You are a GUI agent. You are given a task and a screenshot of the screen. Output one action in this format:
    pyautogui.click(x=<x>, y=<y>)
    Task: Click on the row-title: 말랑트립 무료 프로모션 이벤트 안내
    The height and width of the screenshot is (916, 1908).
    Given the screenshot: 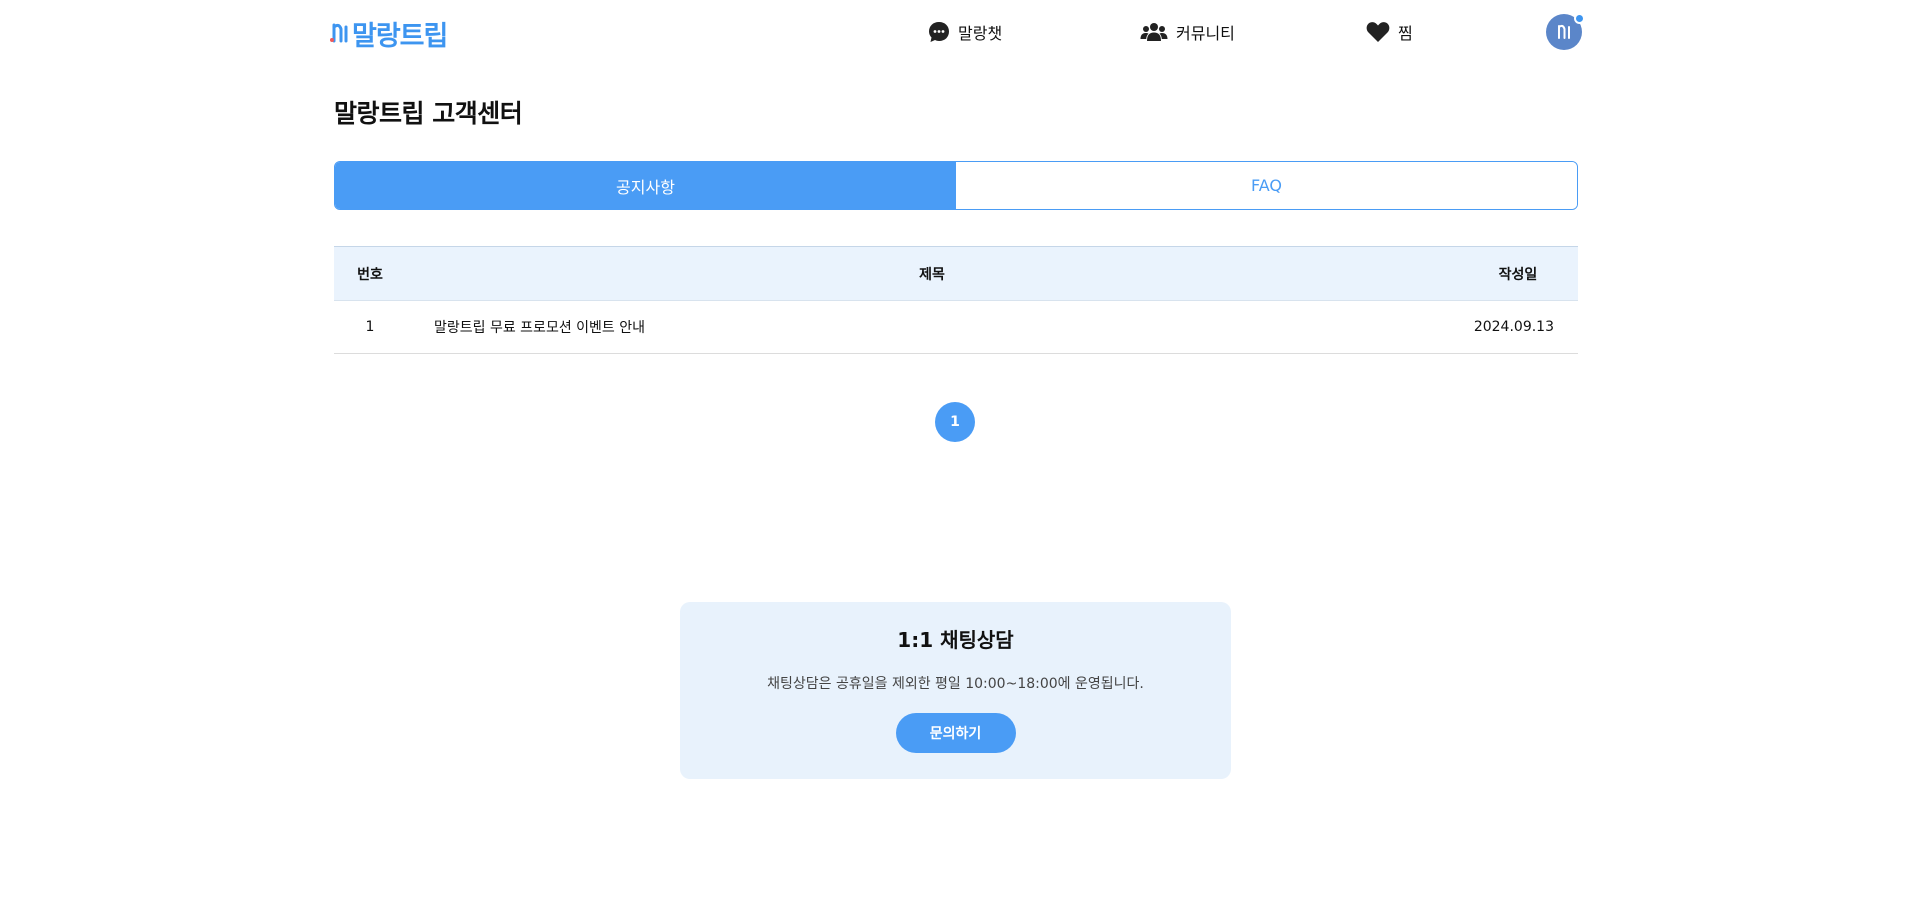 What is the action you would take?
    pyautogui.click(x=922, y=327)
    